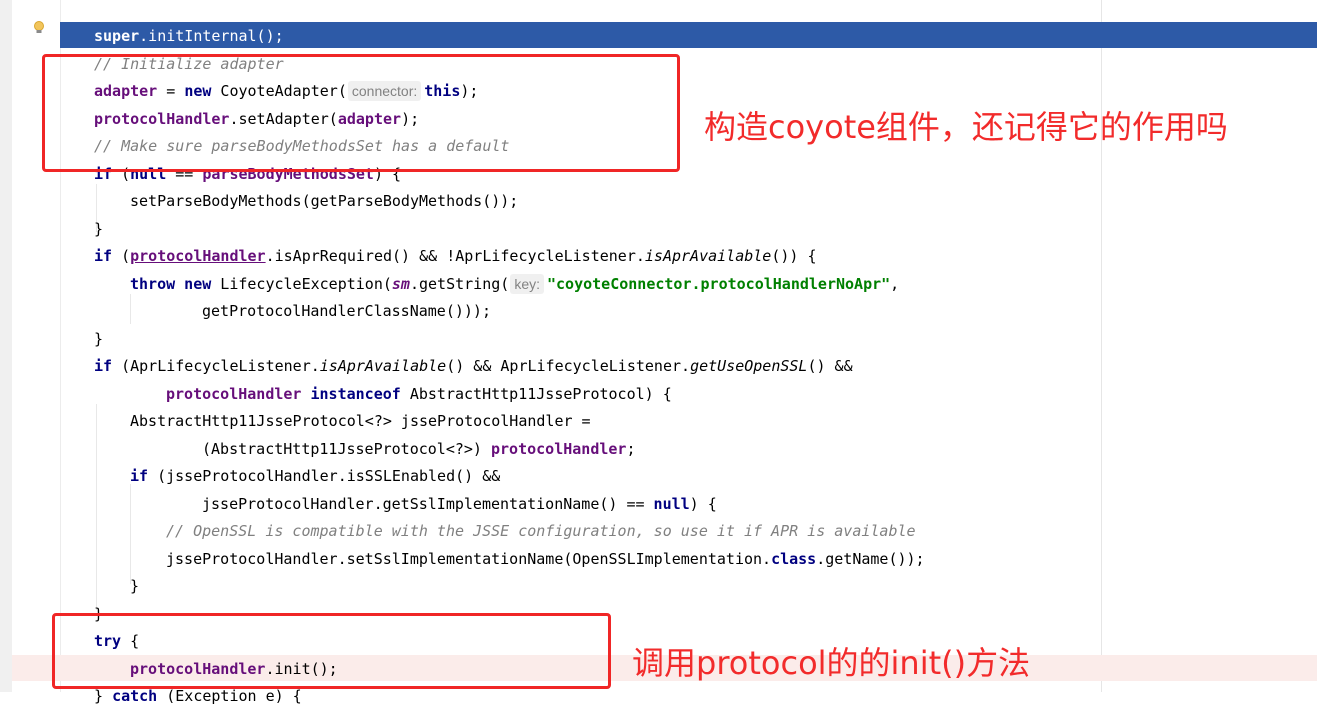 The width and height of the screenshot is (1317, 710). I want to click on keyword: super, so click(117, 36).